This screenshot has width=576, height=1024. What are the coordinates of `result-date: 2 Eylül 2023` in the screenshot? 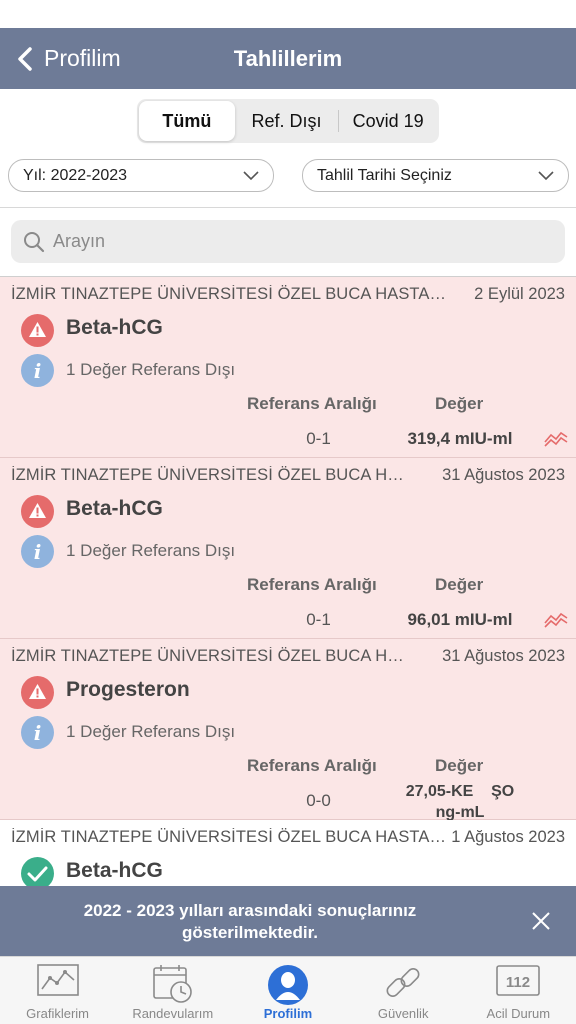 It's located at (519, 294).